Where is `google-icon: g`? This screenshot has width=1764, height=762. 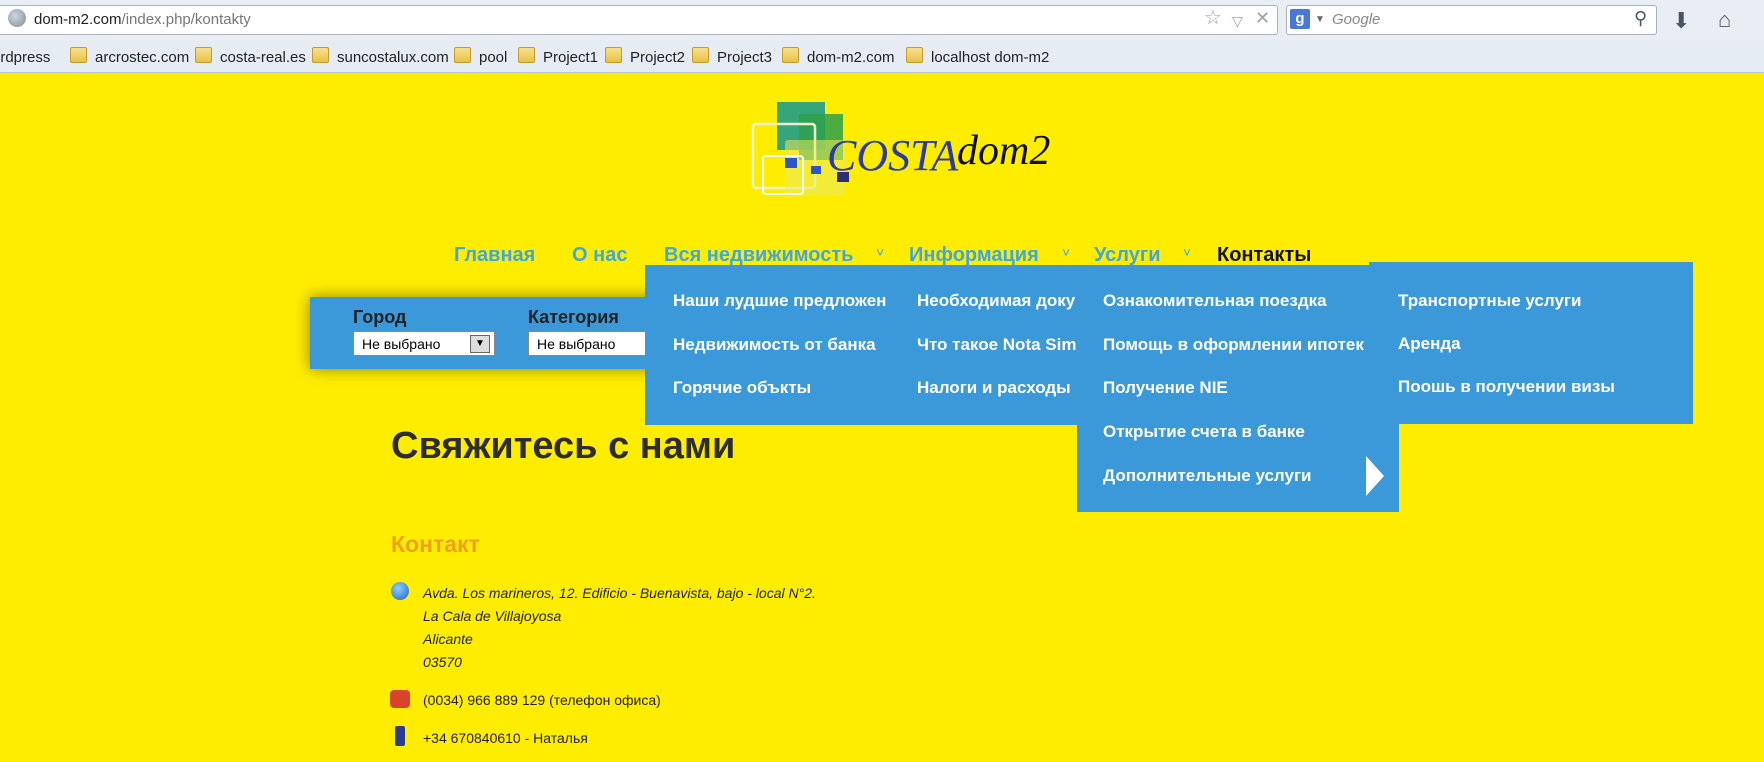 google-icon: g is located at coordinates (1300, 19).